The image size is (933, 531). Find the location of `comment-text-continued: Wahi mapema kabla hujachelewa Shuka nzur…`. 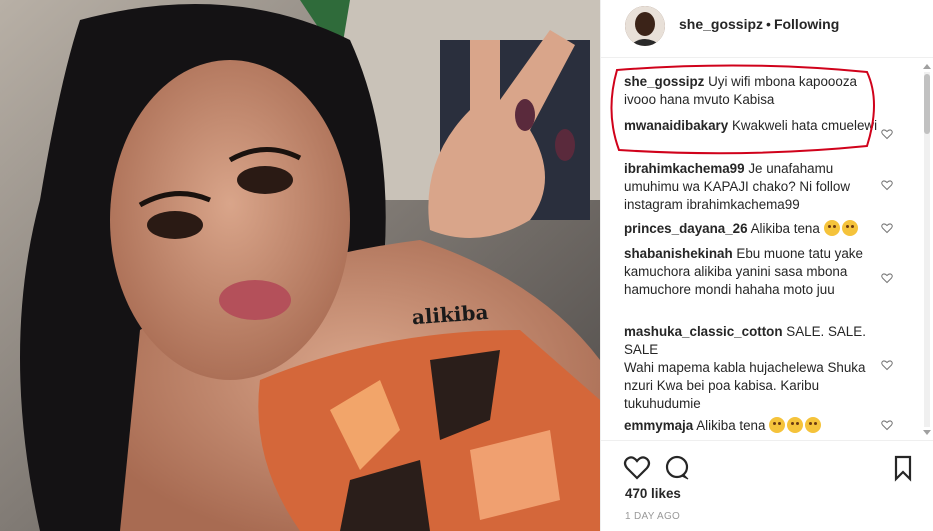

comment-text-continued: Wahi mapema kabla hujachelewa Shuka nzur… is located at coordinates (745, 385).